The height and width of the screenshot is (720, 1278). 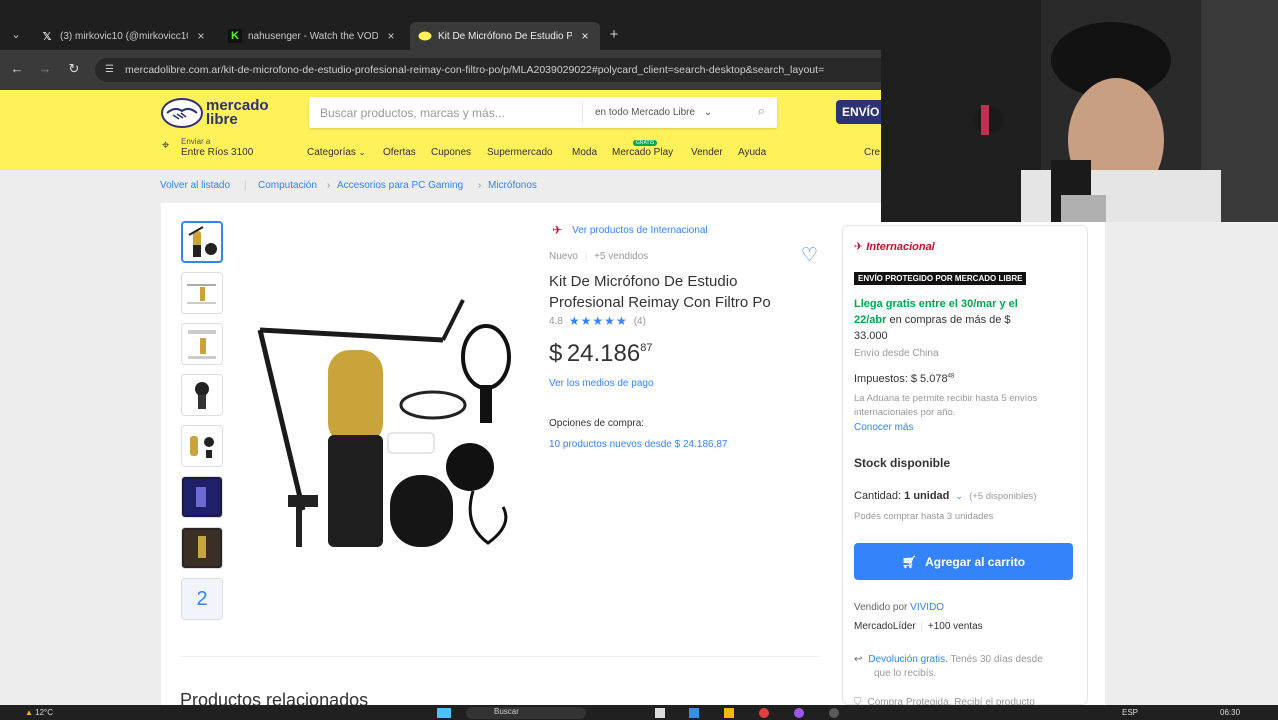 I want to click on quantity-label: Cantidad:, so click(x=878, y=496).